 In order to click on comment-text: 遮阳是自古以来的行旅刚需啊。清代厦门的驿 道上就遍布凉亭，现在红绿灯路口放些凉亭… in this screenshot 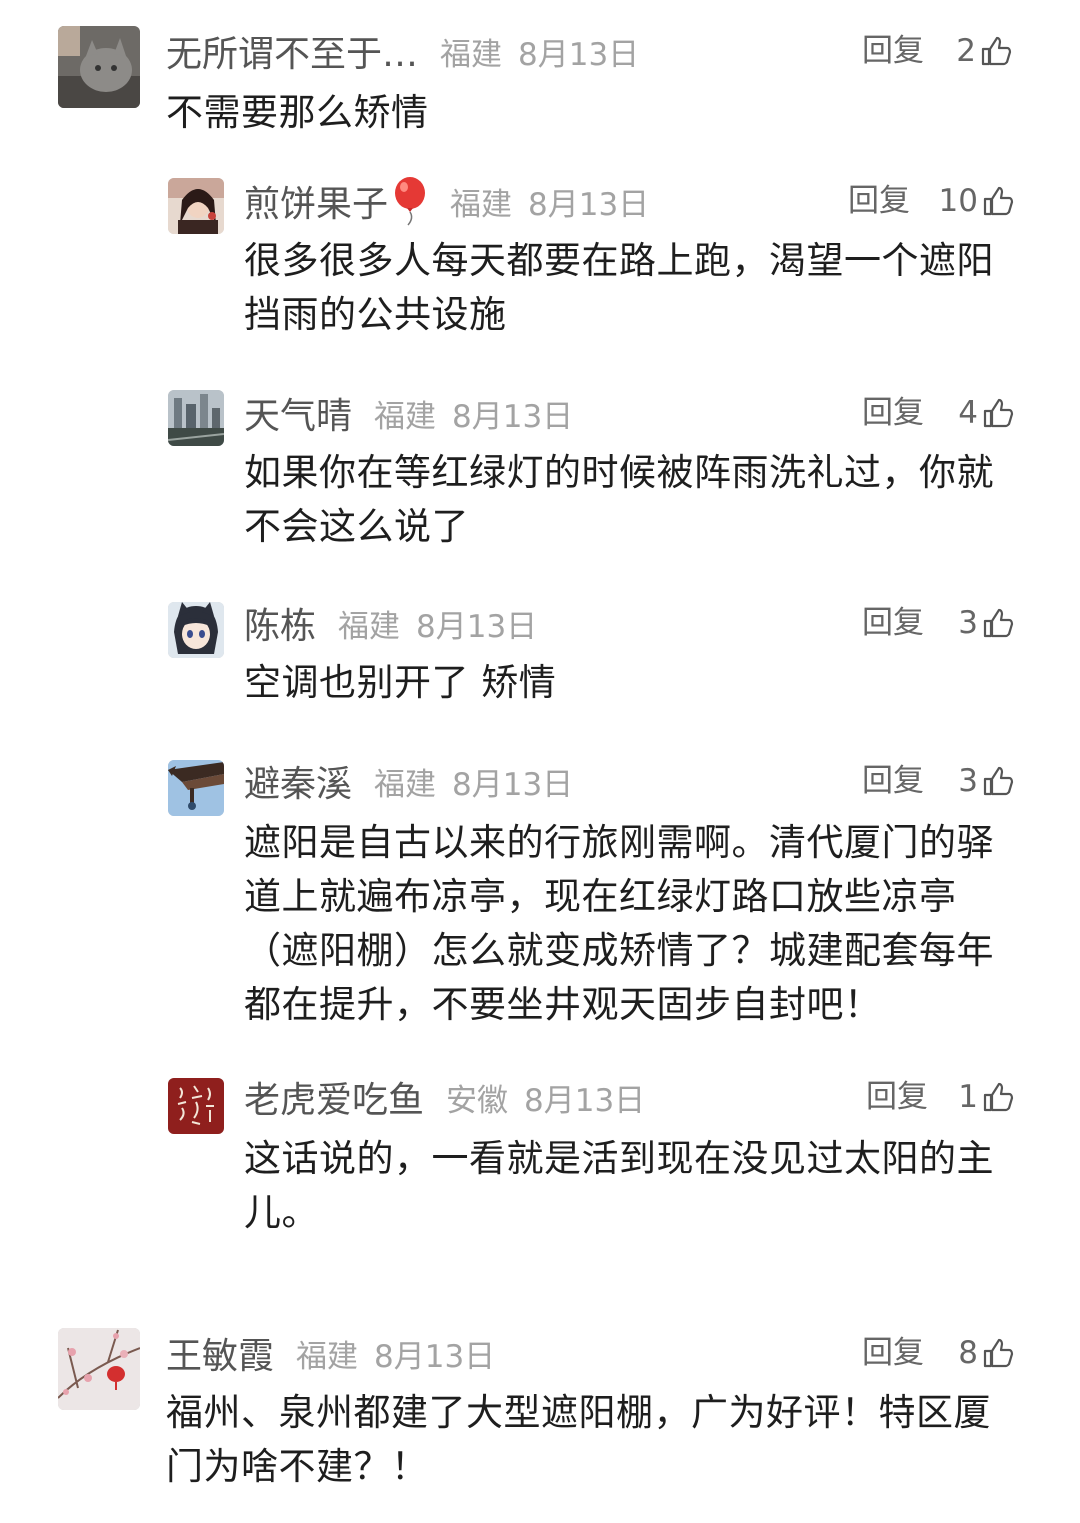, I will do `click(619, 924)`.